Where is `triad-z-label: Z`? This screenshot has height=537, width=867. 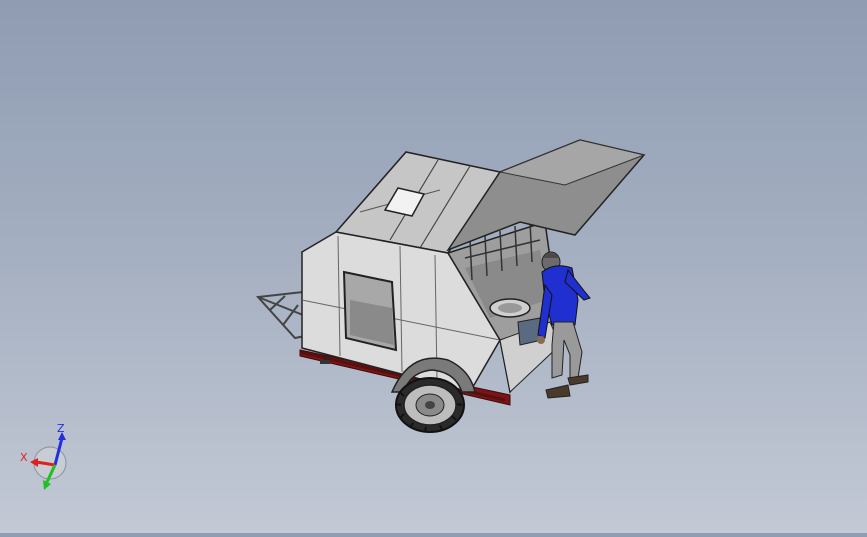
triad-z-label: Z is located at coordinates (61, 428).